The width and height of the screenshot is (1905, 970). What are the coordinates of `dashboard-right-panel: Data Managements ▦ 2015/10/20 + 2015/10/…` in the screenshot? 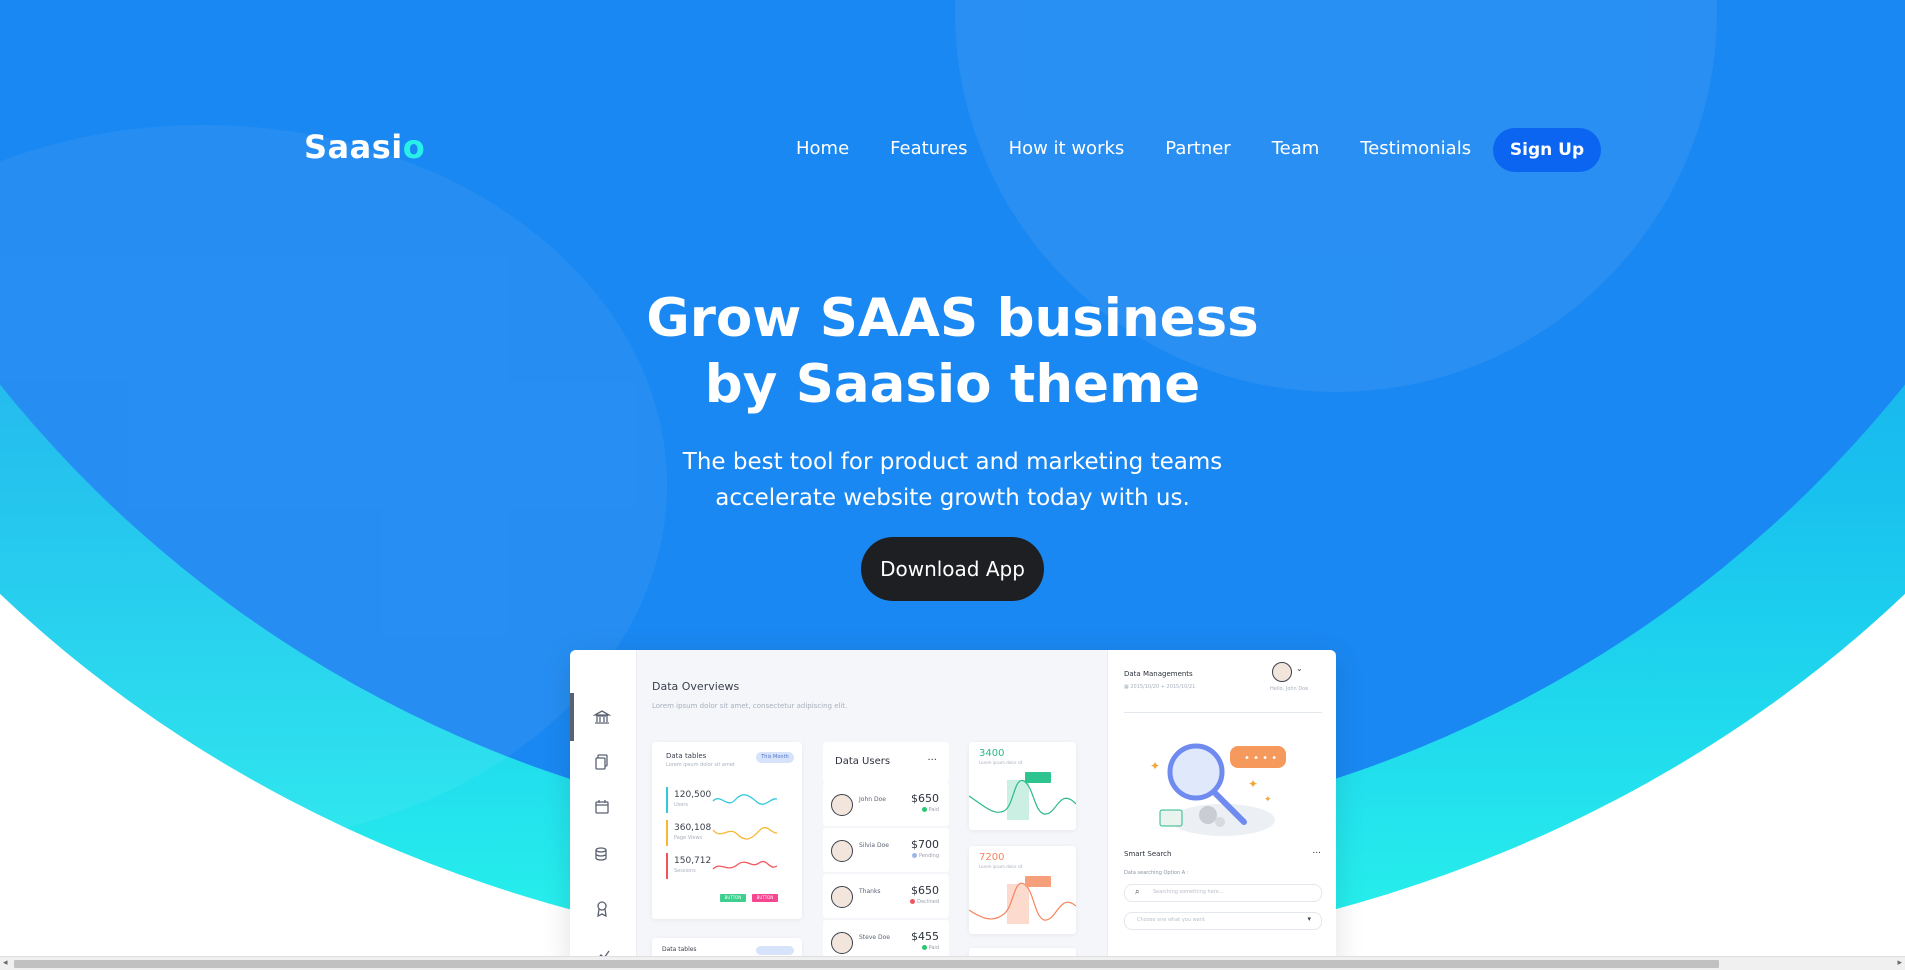 It's located at (1221, 810).